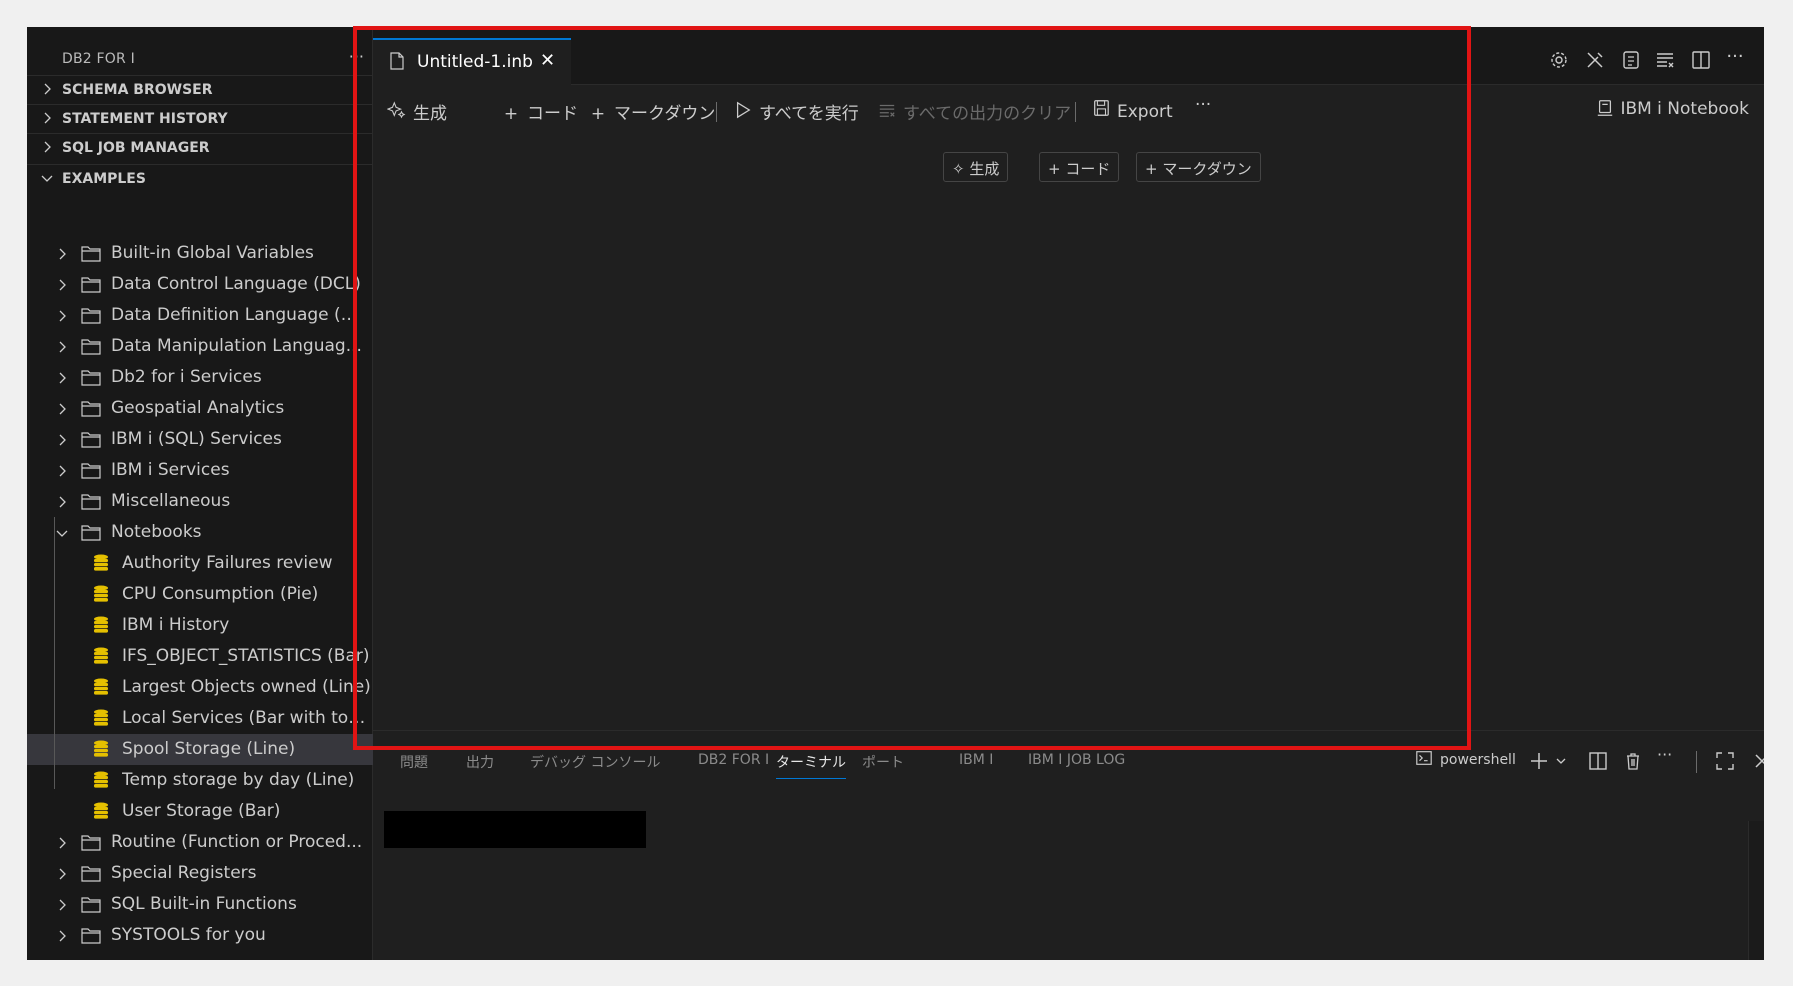 The height and width of the screenshot is (986, 1793). Describe the element at coordinates (188, 935) in the screenshot. I see `tree-item-label: SYSTOOLS for you` at that location.